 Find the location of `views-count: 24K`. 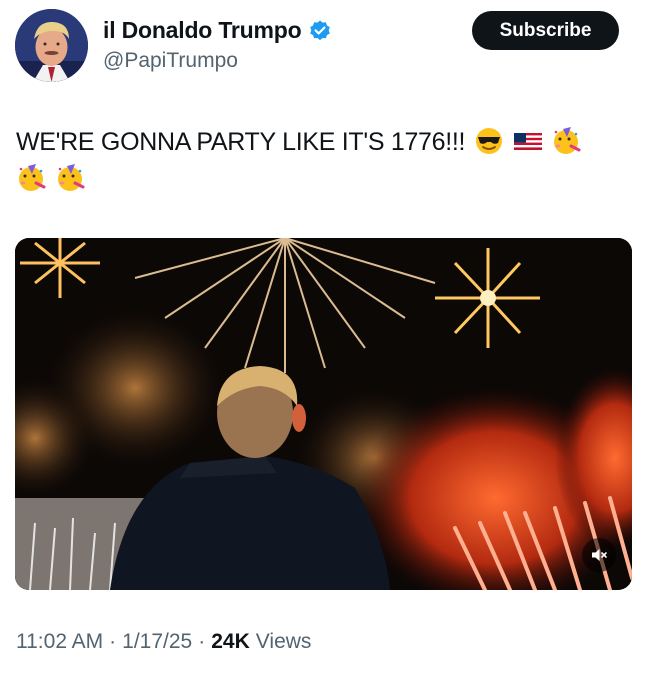

views-count: 24K is located at coordinates (230, 641).